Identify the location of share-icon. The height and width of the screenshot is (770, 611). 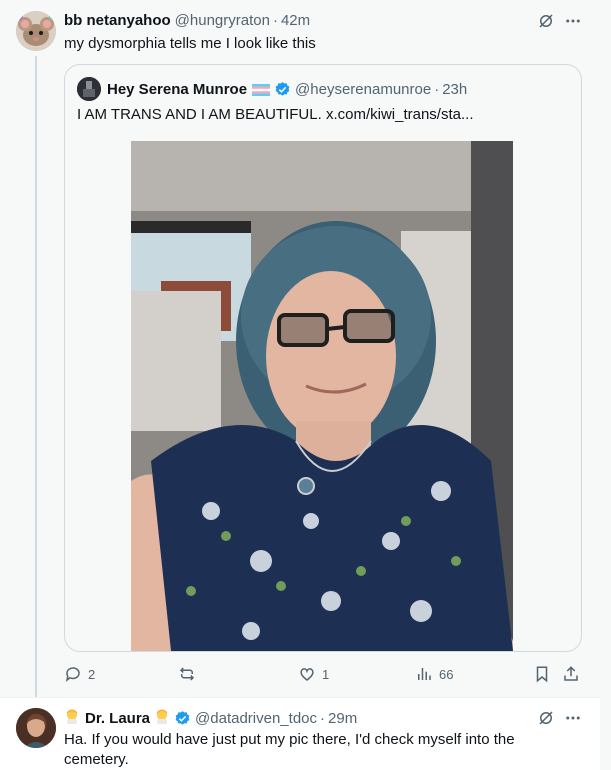
(571, 673).